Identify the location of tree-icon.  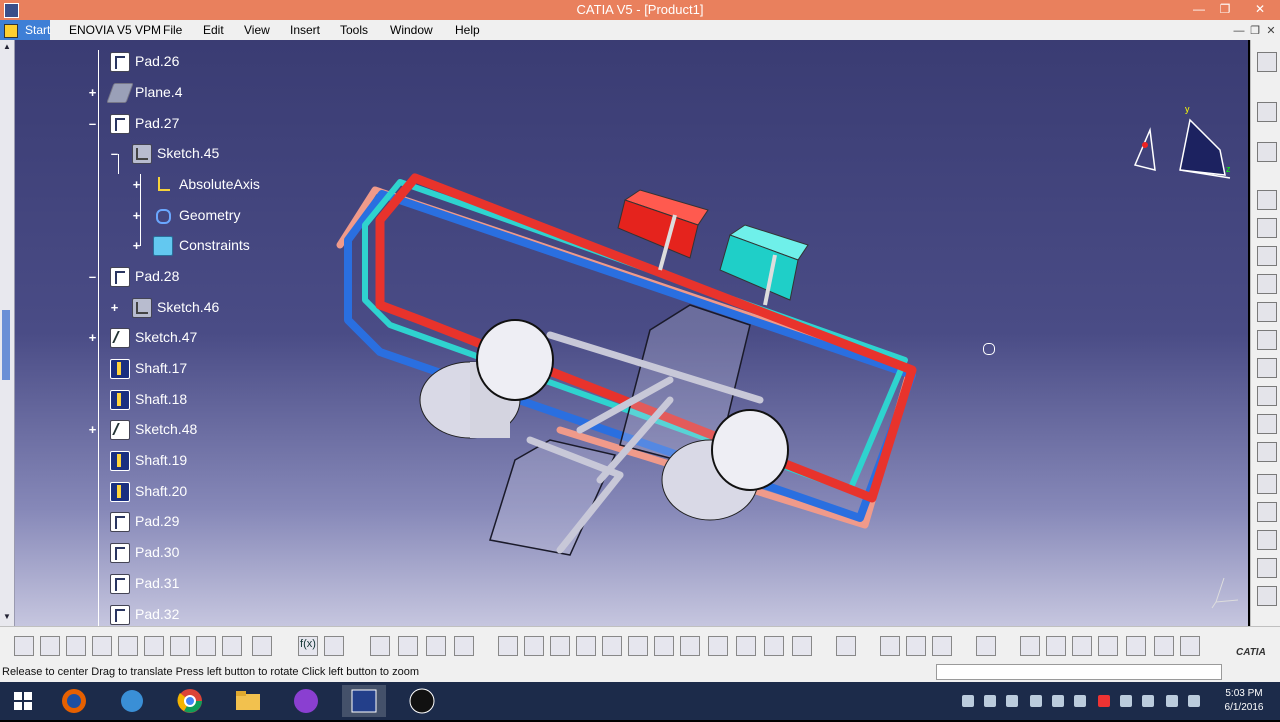
(408, 646).